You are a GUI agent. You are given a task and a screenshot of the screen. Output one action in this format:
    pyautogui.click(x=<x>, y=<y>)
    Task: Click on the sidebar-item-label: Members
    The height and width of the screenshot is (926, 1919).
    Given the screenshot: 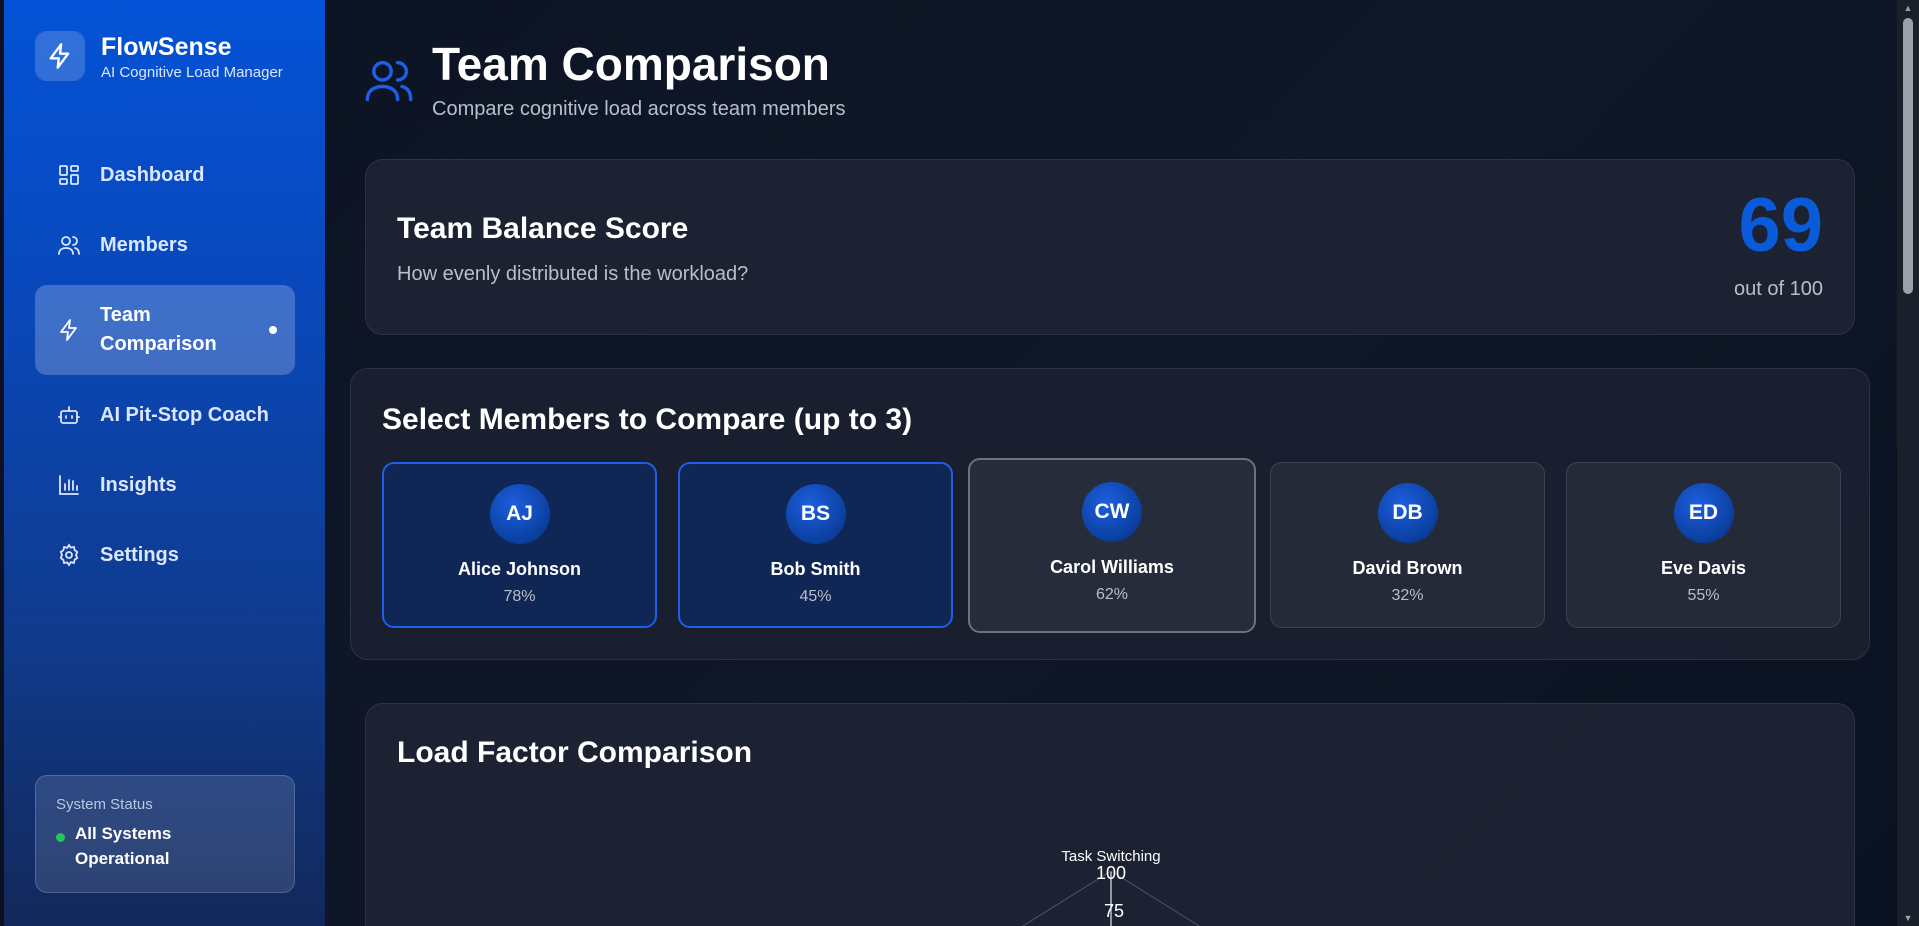 What is the action you would take?
    pyautogui.click(x=144, y=244)
    